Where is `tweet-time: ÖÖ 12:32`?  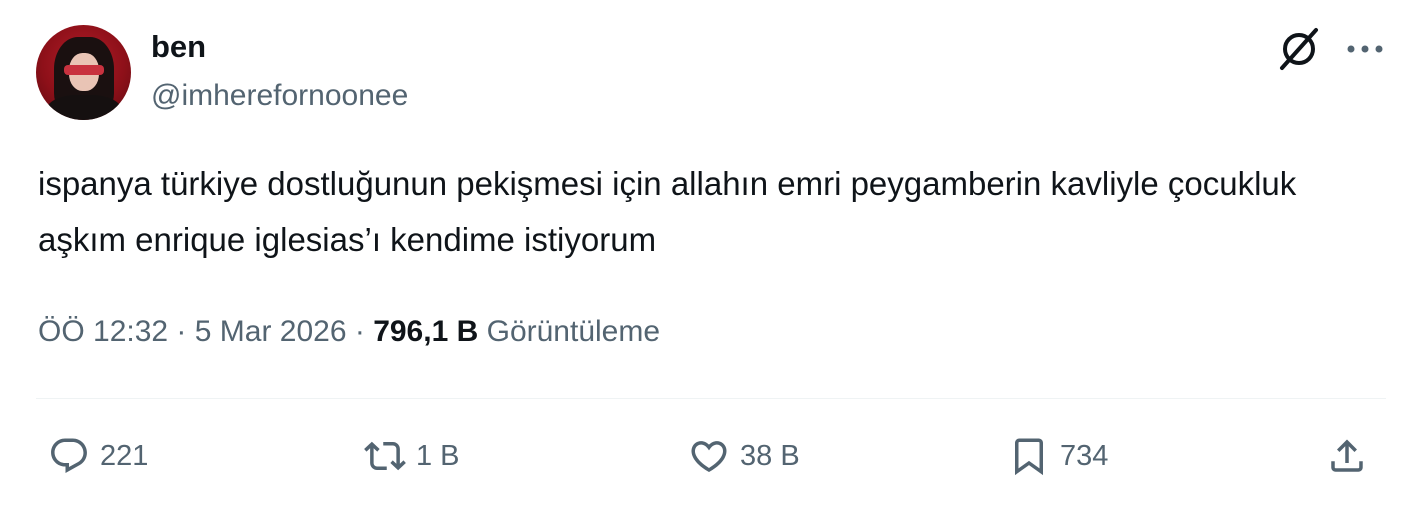 tweet-time: ÖÖ 12:32 is located at coordinates (103, 331).